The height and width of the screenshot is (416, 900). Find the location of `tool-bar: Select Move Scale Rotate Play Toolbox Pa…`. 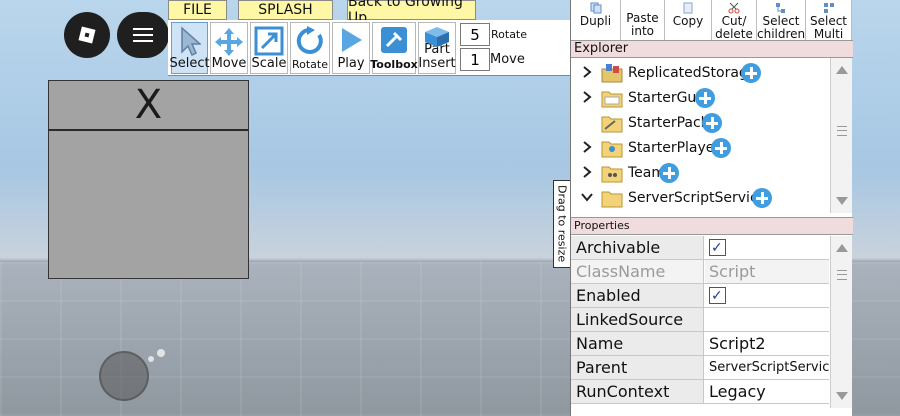

tool-bar: Select Move Scale Rotate Play Toolbox Pa… is located at coordinates (369, 48).